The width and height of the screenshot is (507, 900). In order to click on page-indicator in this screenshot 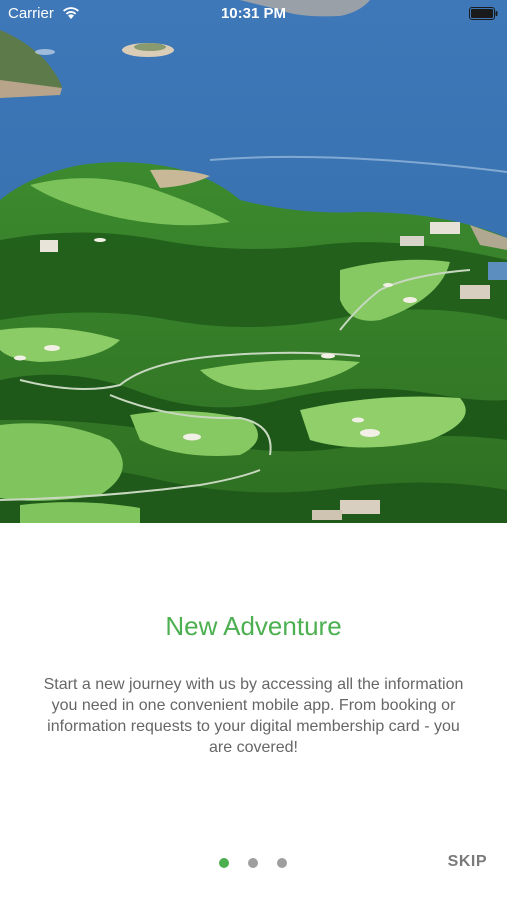, I will do `click(253, 863)`.